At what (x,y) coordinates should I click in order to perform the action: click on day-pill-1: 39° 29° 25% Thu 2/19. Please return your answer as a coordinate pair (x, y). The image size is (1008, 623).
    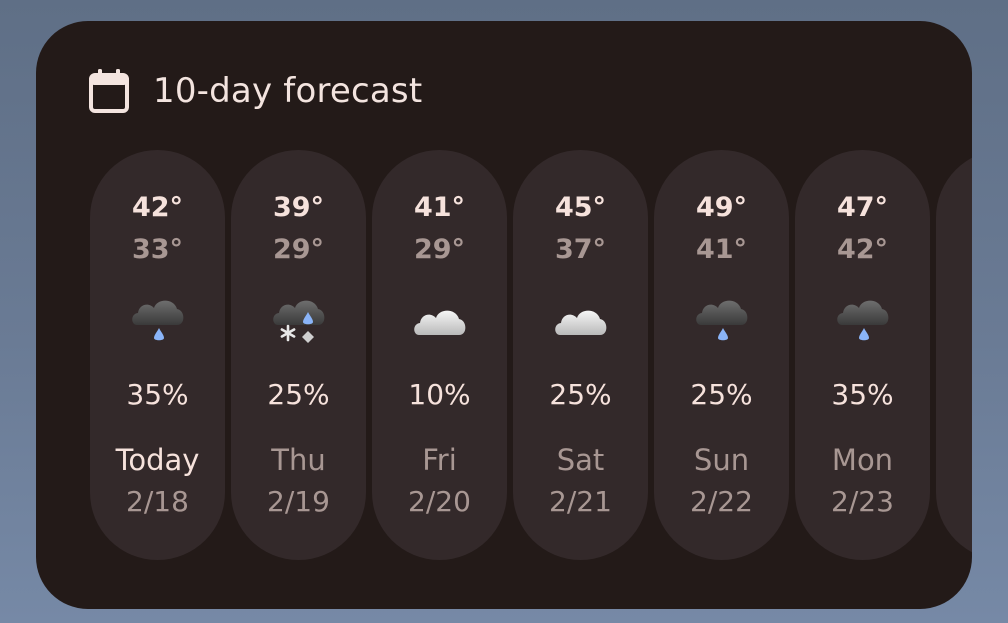
    Looking at the image, I should click on (298, 355).